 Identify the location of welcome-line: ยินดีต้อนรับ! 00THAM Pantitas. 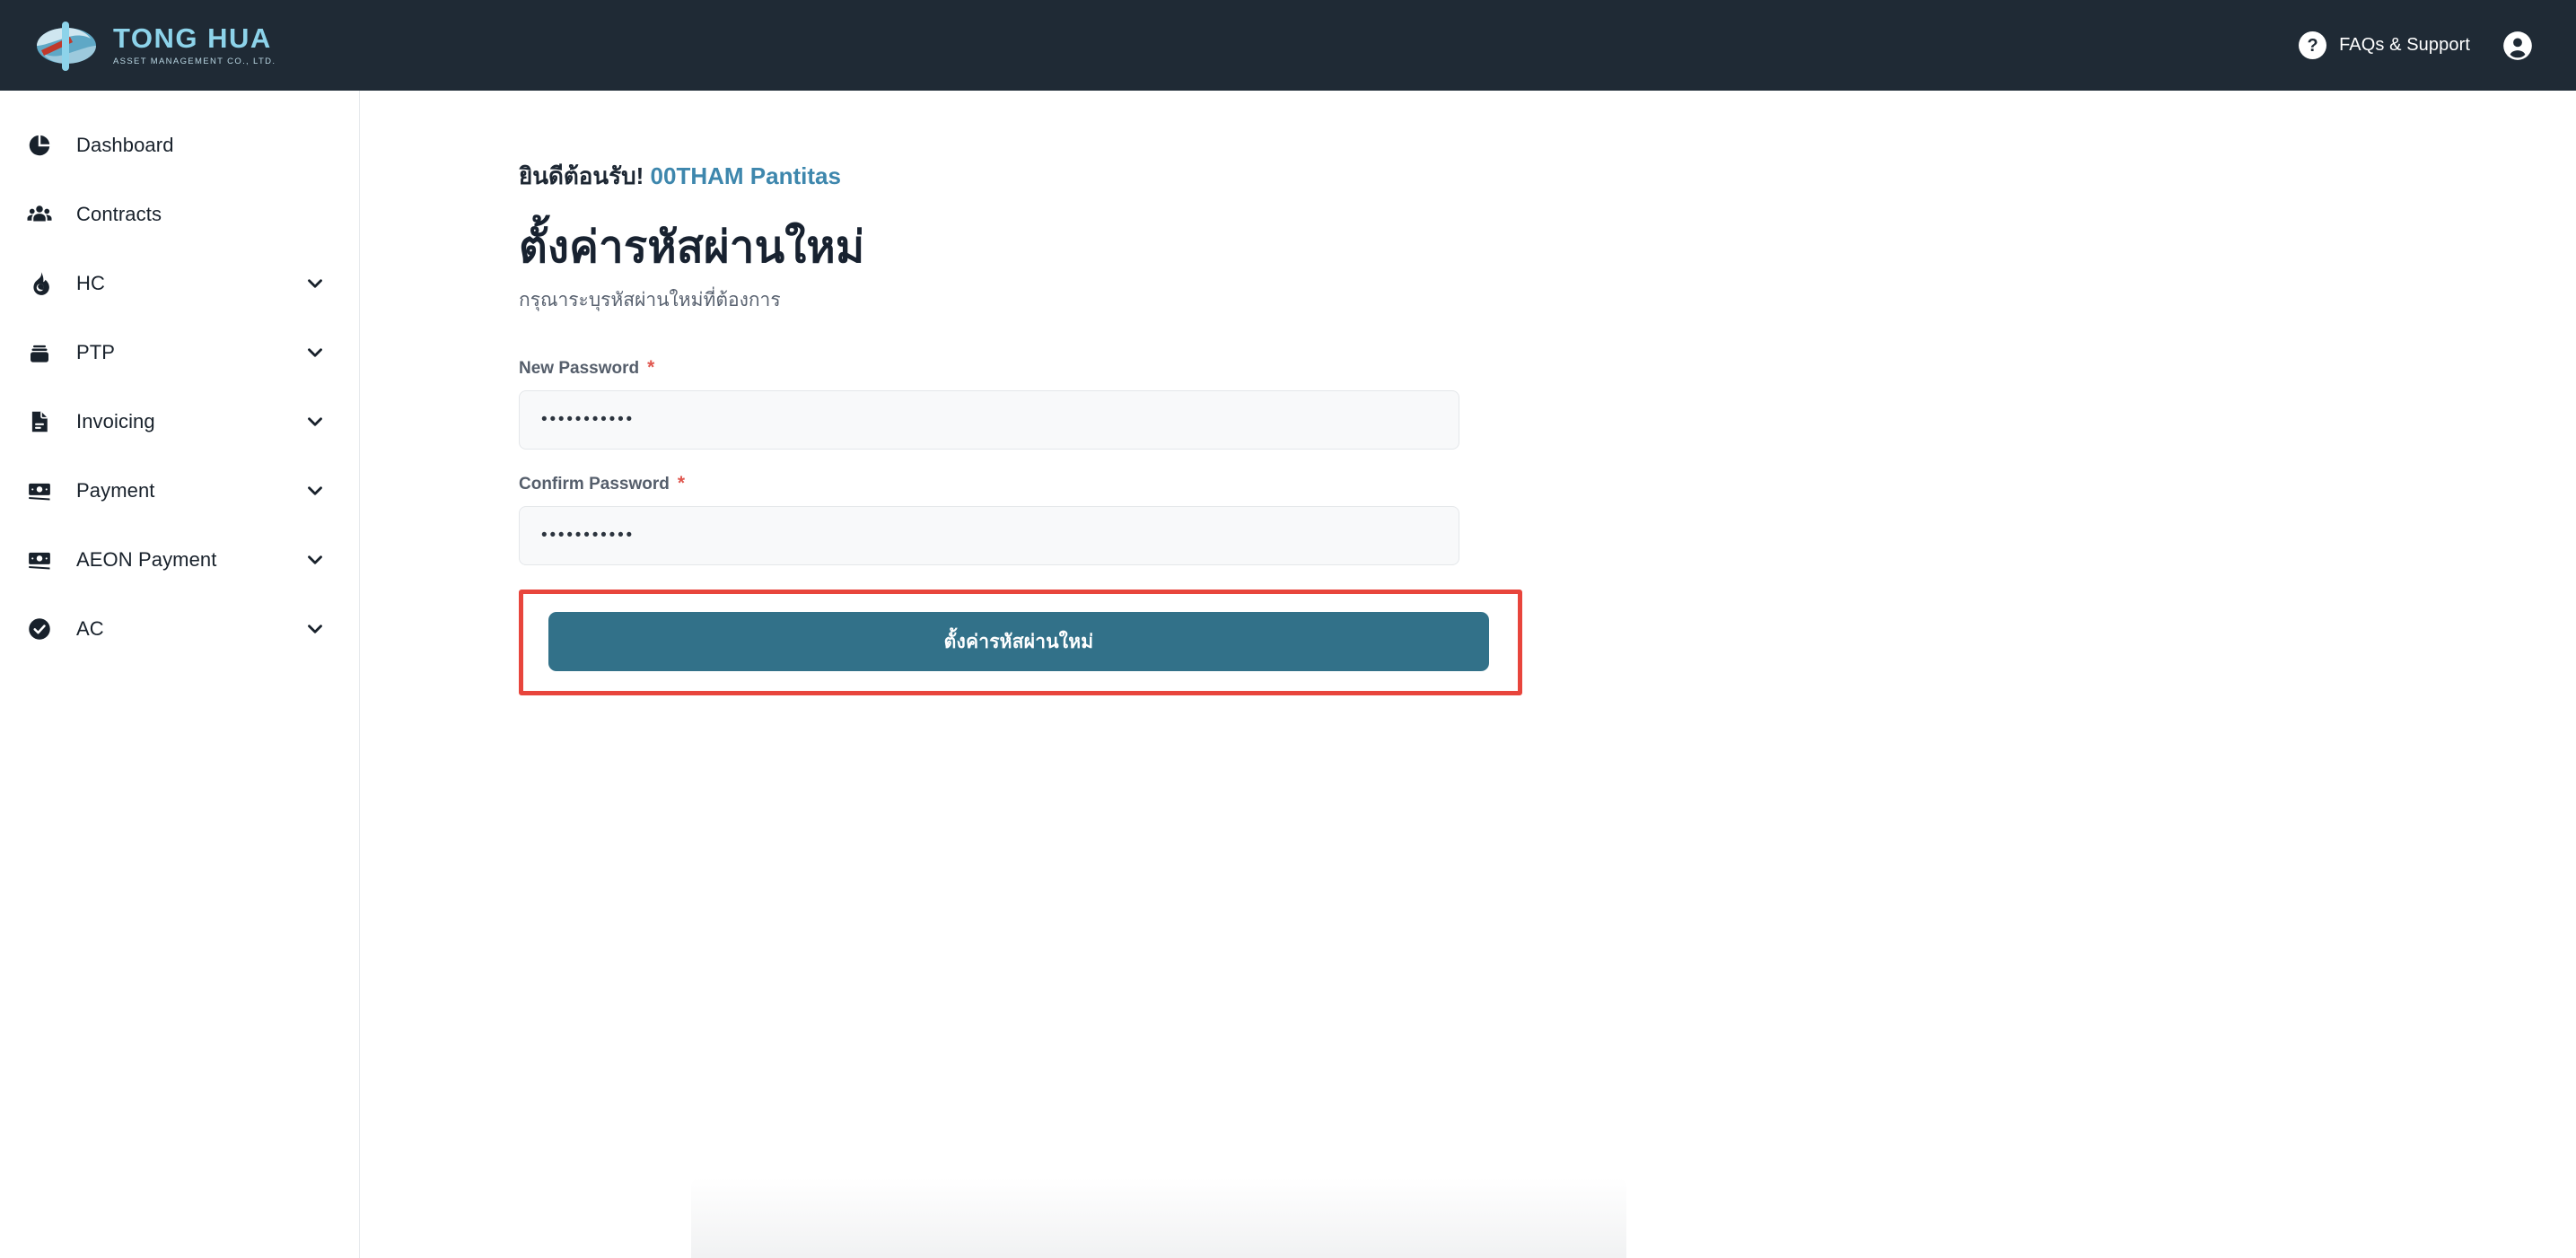
(1547, 177).